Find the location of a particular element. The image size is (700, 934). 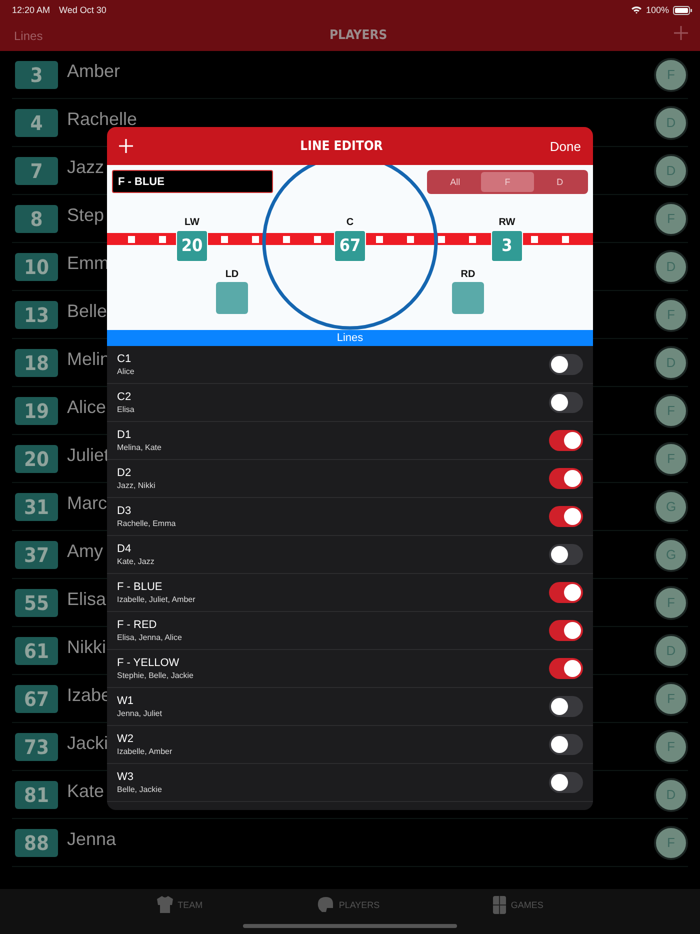

line-name: D1 is located at coordinates (124, 435).